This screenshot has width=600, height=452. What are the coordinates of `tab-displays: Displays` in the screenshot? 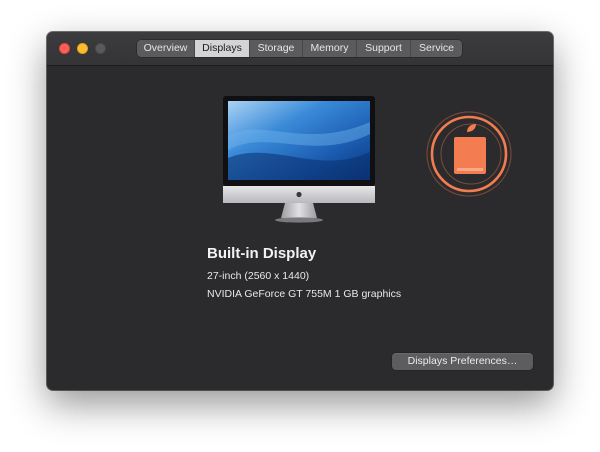 It's located at (222, 48).